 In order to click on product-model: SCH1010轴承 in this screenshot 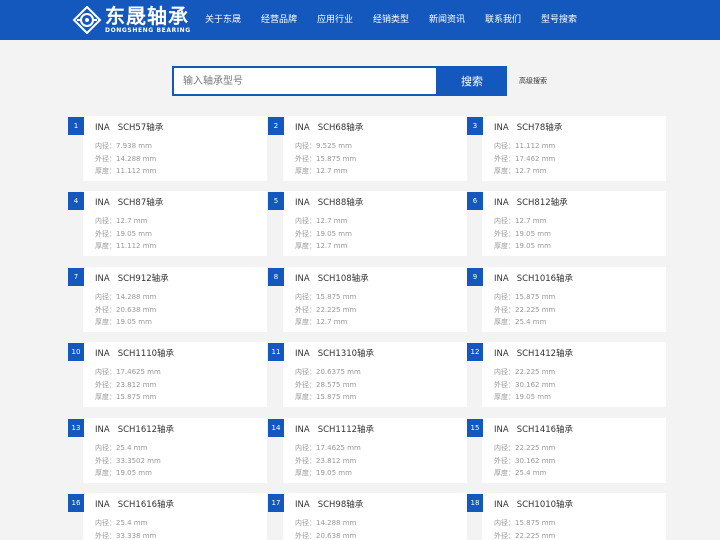, I will do `click(545, 505)`.